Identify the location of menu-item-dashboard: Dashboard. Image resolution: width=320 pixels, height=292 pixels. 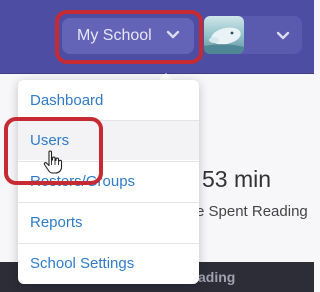
(108, 100).